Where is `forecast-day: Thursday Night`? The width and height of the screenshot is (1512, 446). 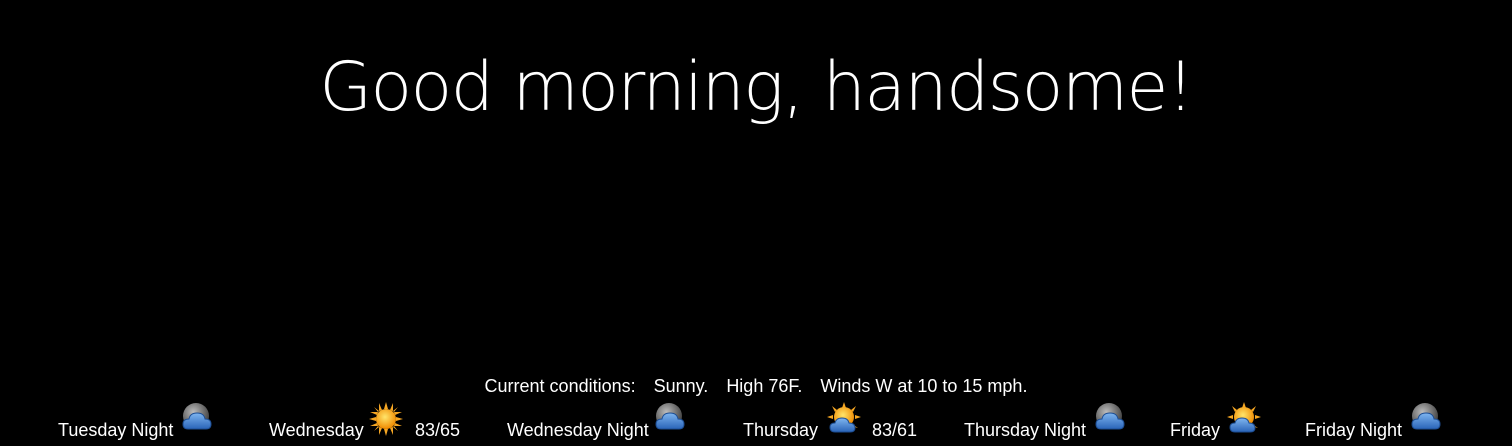 forecast-day: Thursday Night is located at coordinates (1025, 430).